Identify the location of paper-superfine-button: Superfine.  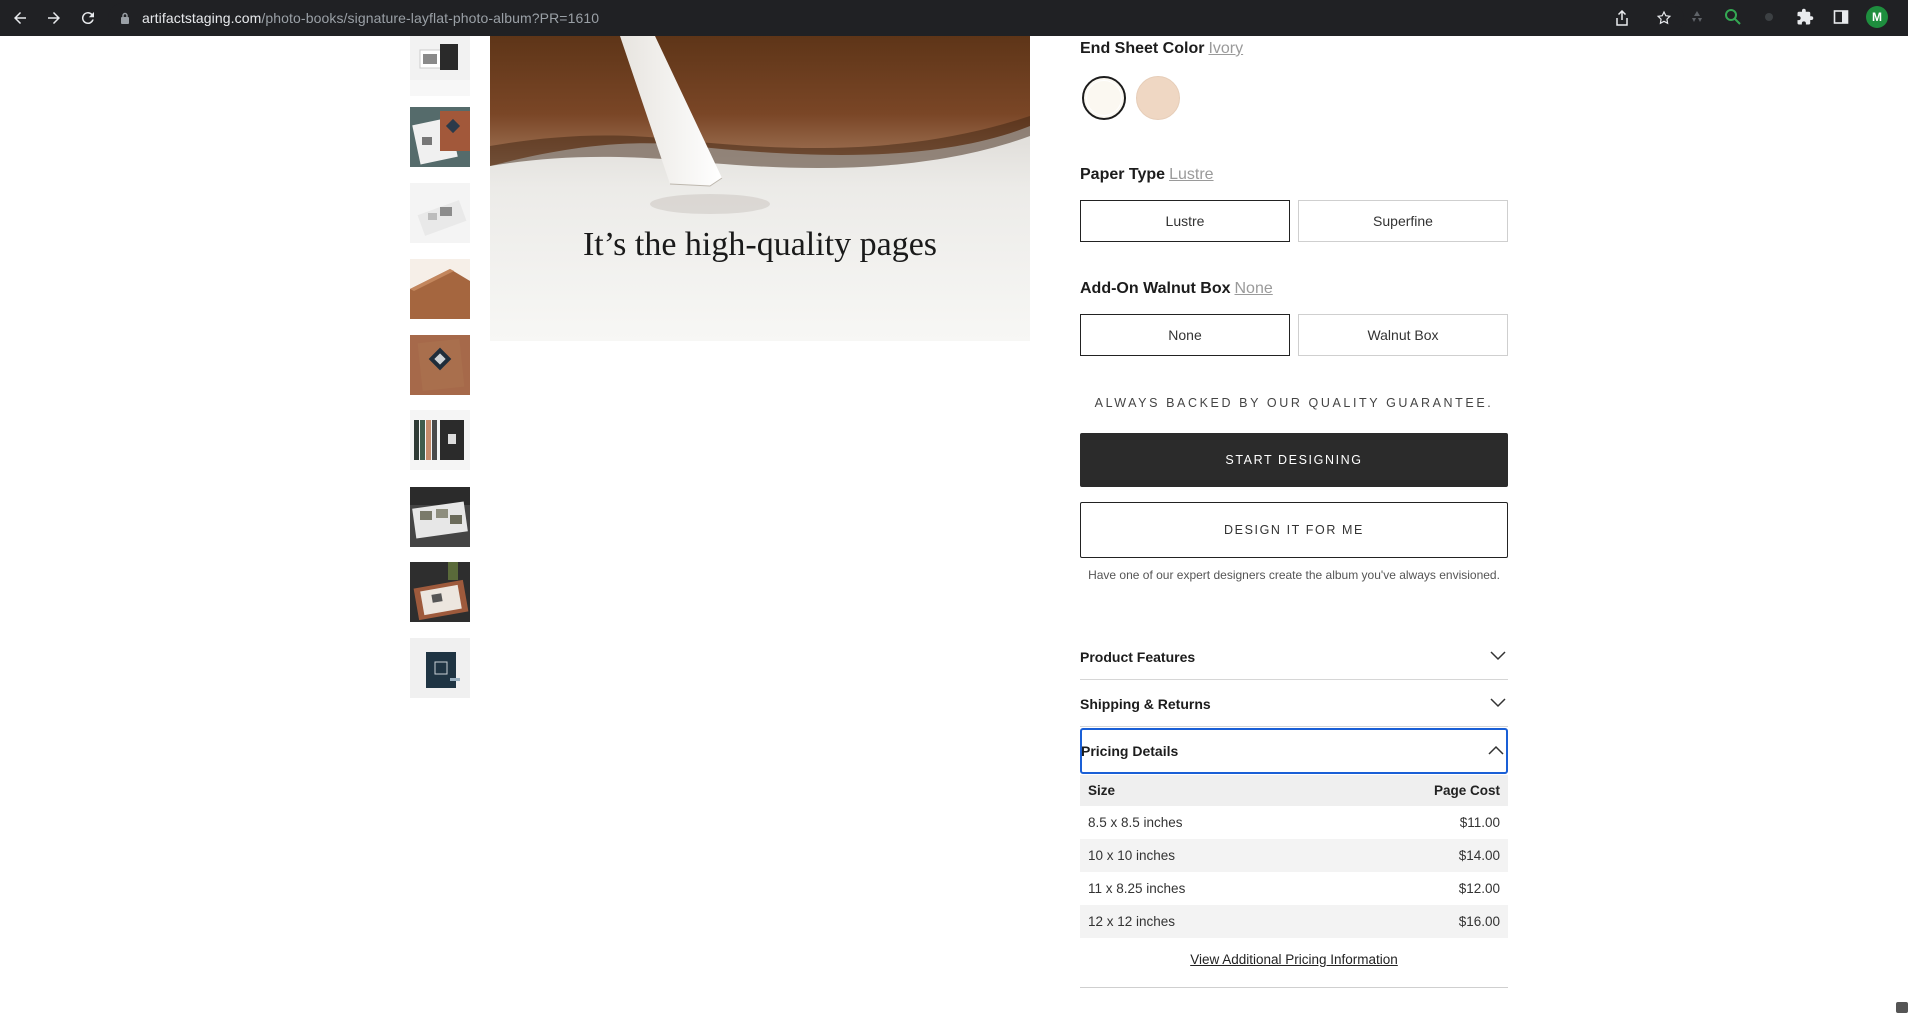
(1403, 221).